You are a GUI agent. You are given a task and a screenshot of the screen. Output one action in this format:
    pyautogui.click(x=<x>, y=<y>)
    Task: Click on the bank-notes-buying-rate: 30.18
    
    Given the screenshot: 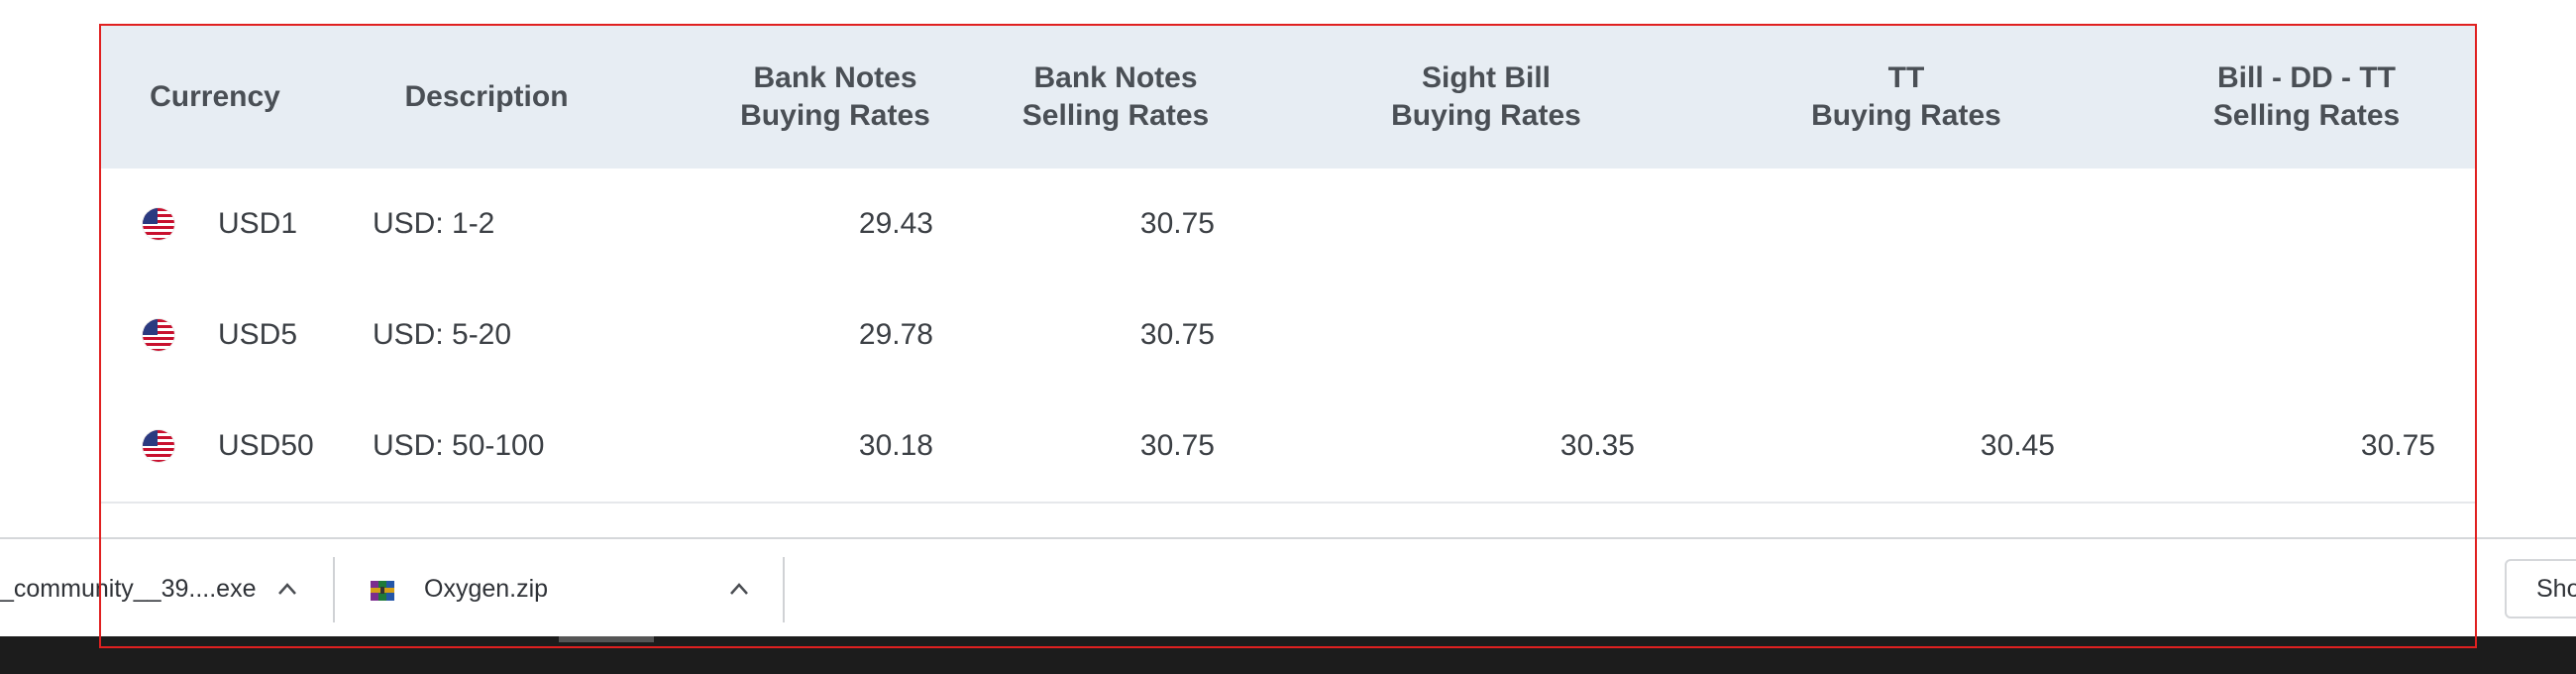 What is the action you would take?
    pyautogui.click(x=895, y=445)
    